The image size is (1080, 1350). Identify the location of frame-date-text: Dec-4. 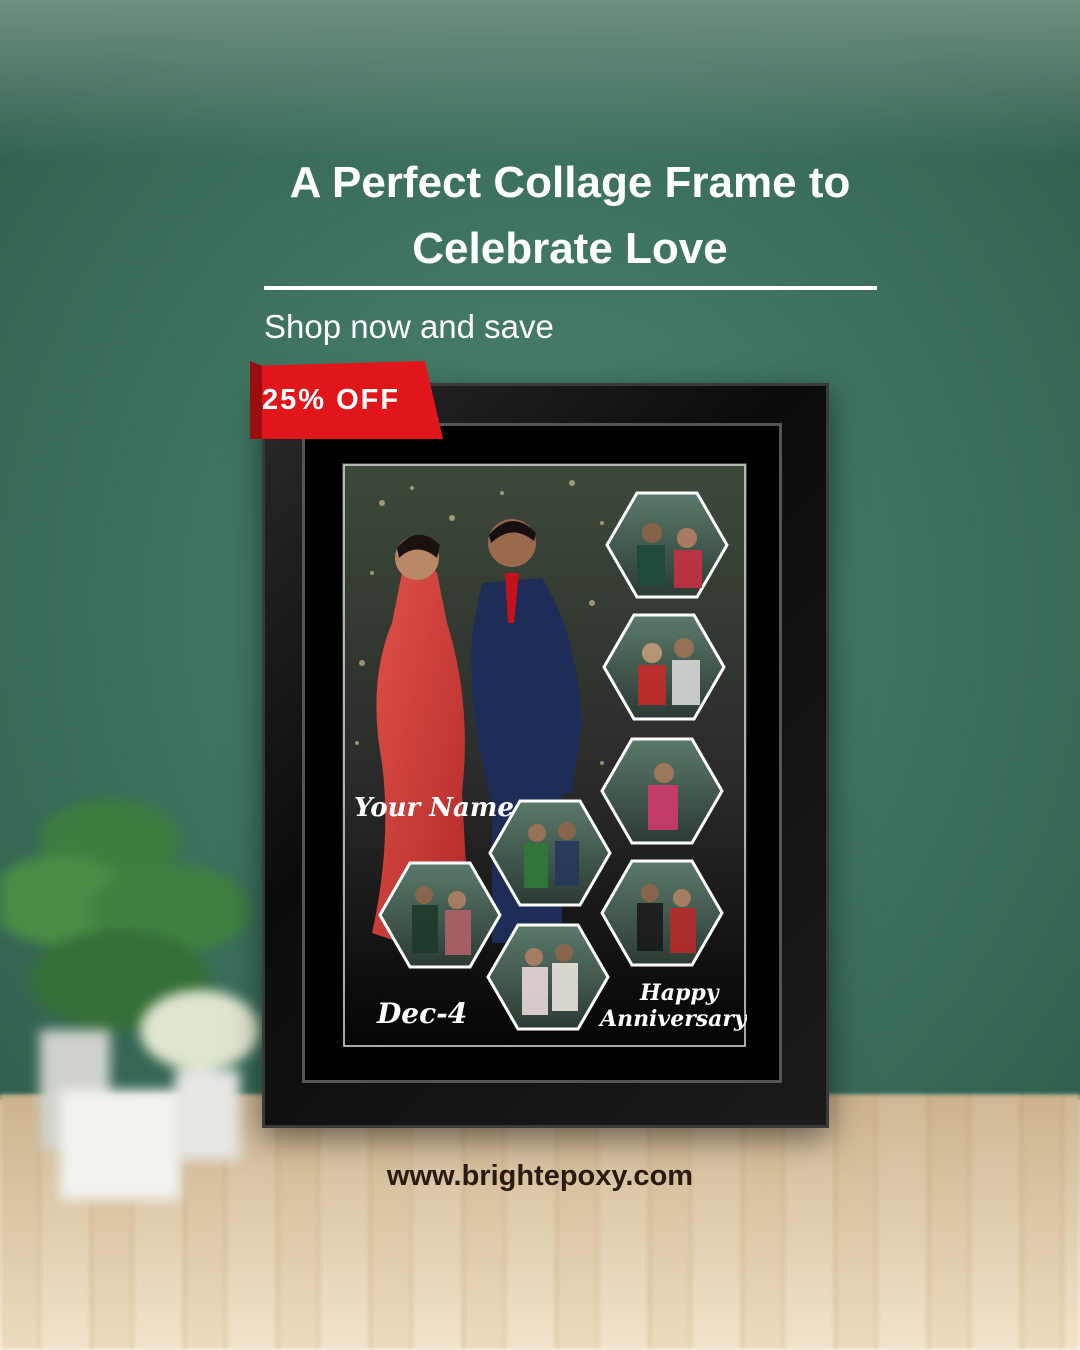
(421, 1013).